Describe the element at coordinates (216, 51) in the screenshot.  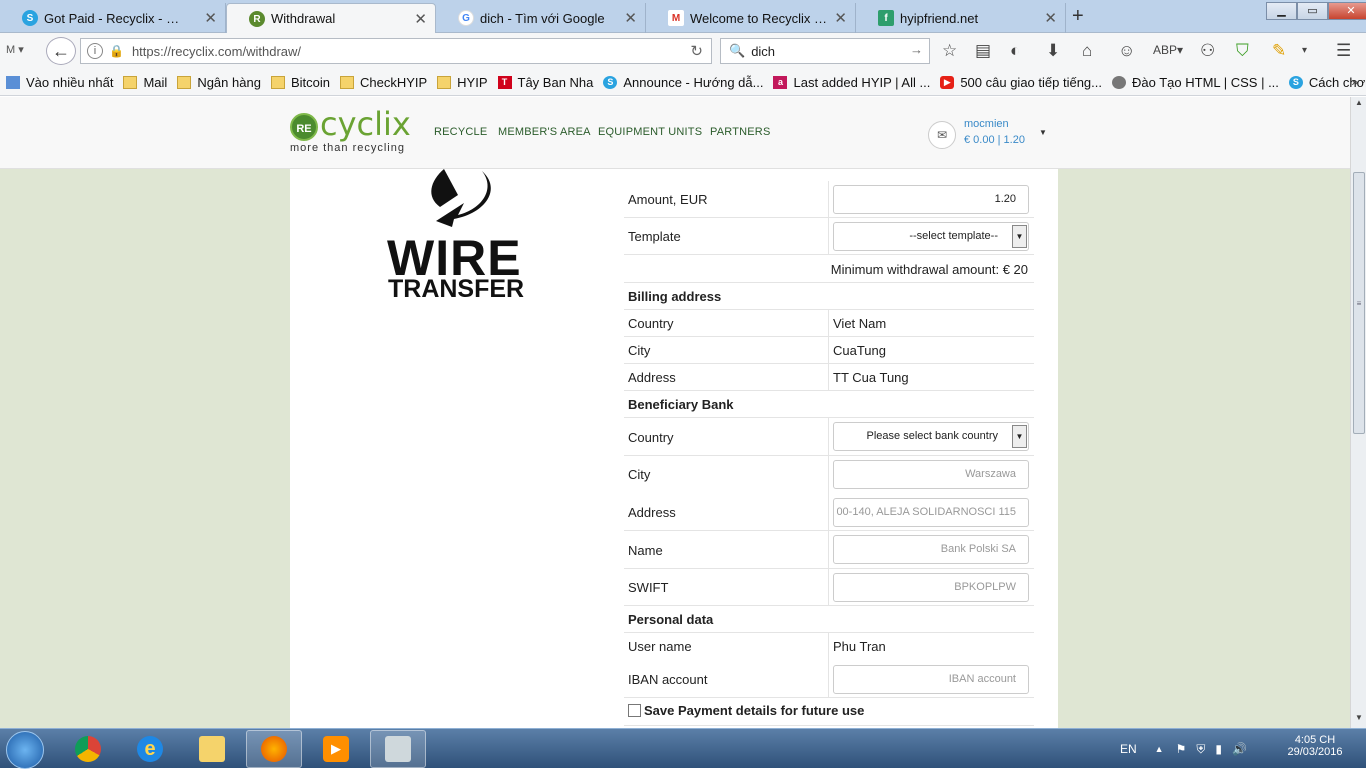
I see `url-text: https://recyclix.com/withdraw/` at that location.